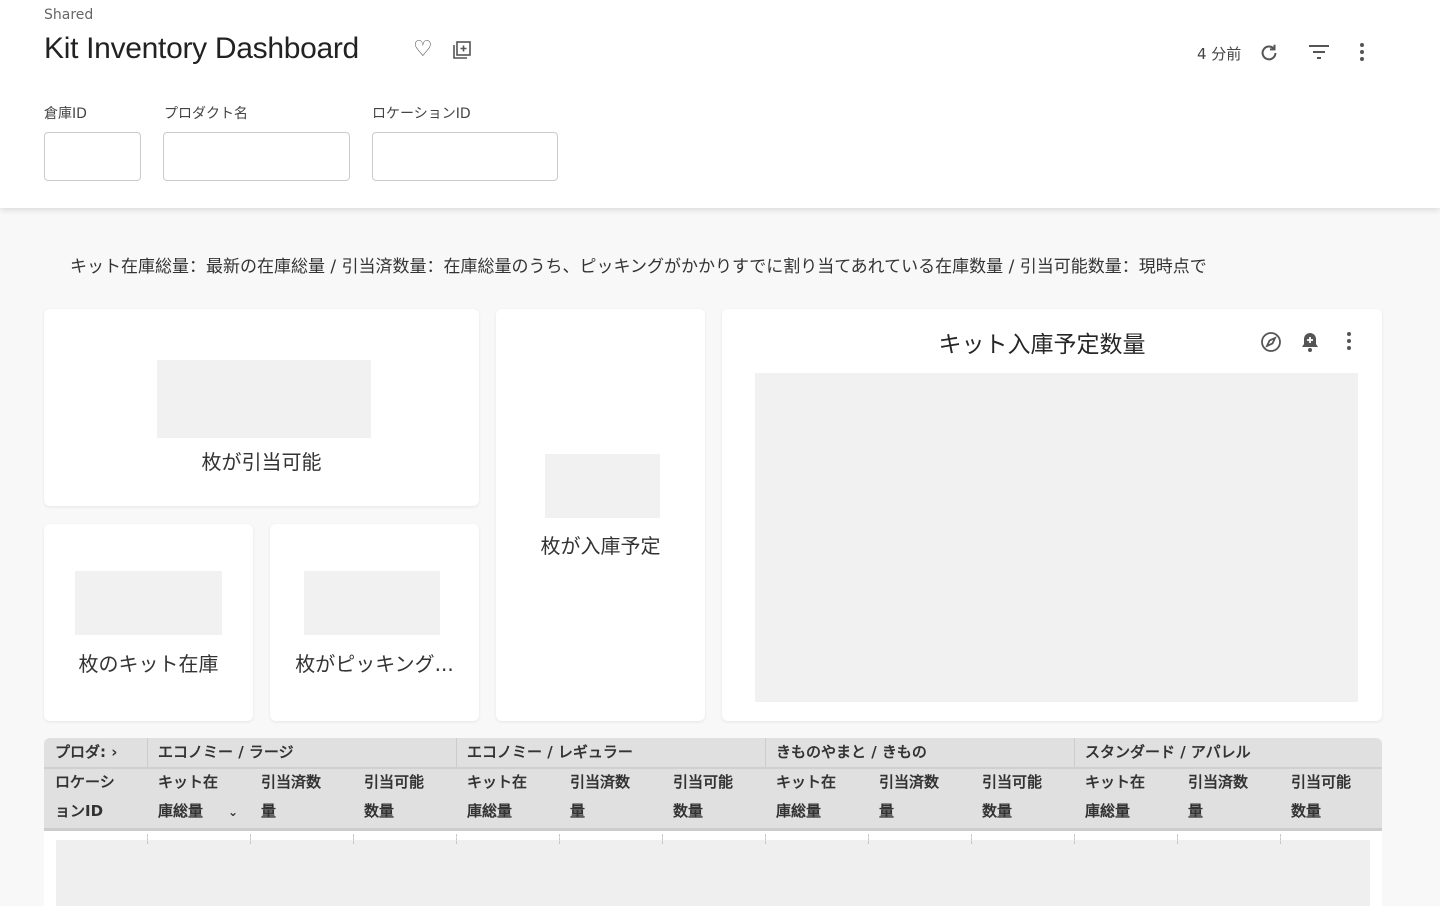  Describe the element at coordinates (85, 797) in the screenshot. I see `row-header-location: ロケーションID` at that location.